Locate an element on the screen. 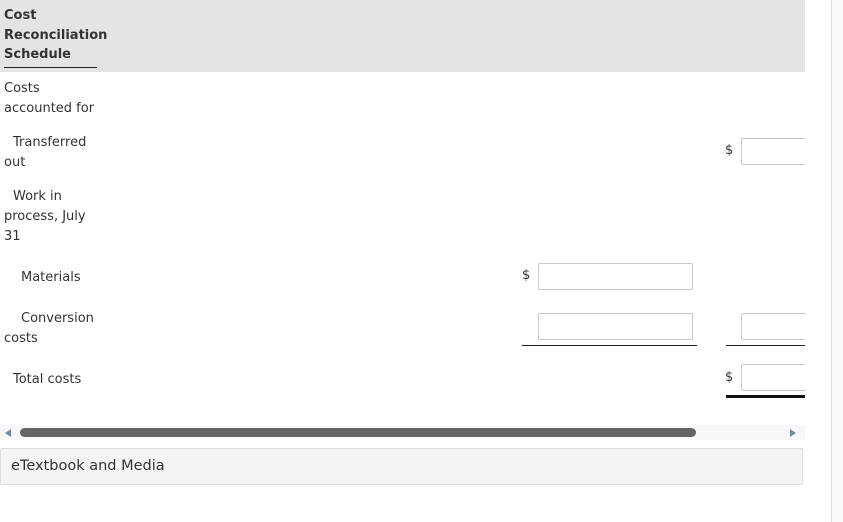  etextbook-media-label: eTextbook and Media is located at coordinates (88, 466).